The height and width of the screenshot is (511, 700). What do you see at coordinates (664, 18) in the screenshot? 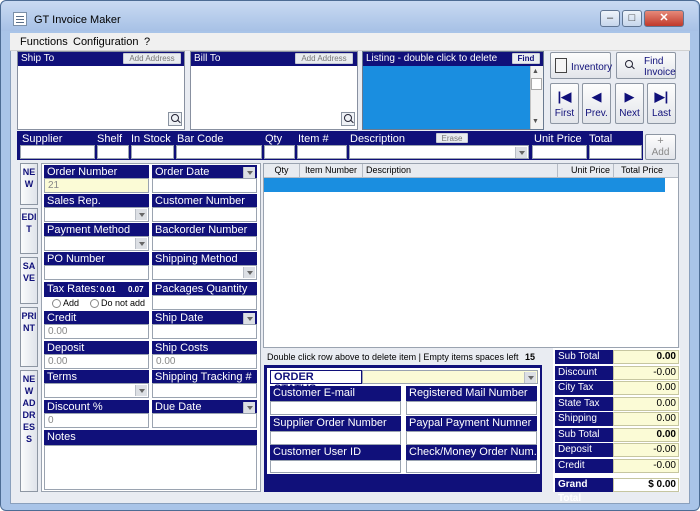
I see `close-button: ✕` at bounding box center [664, 18].